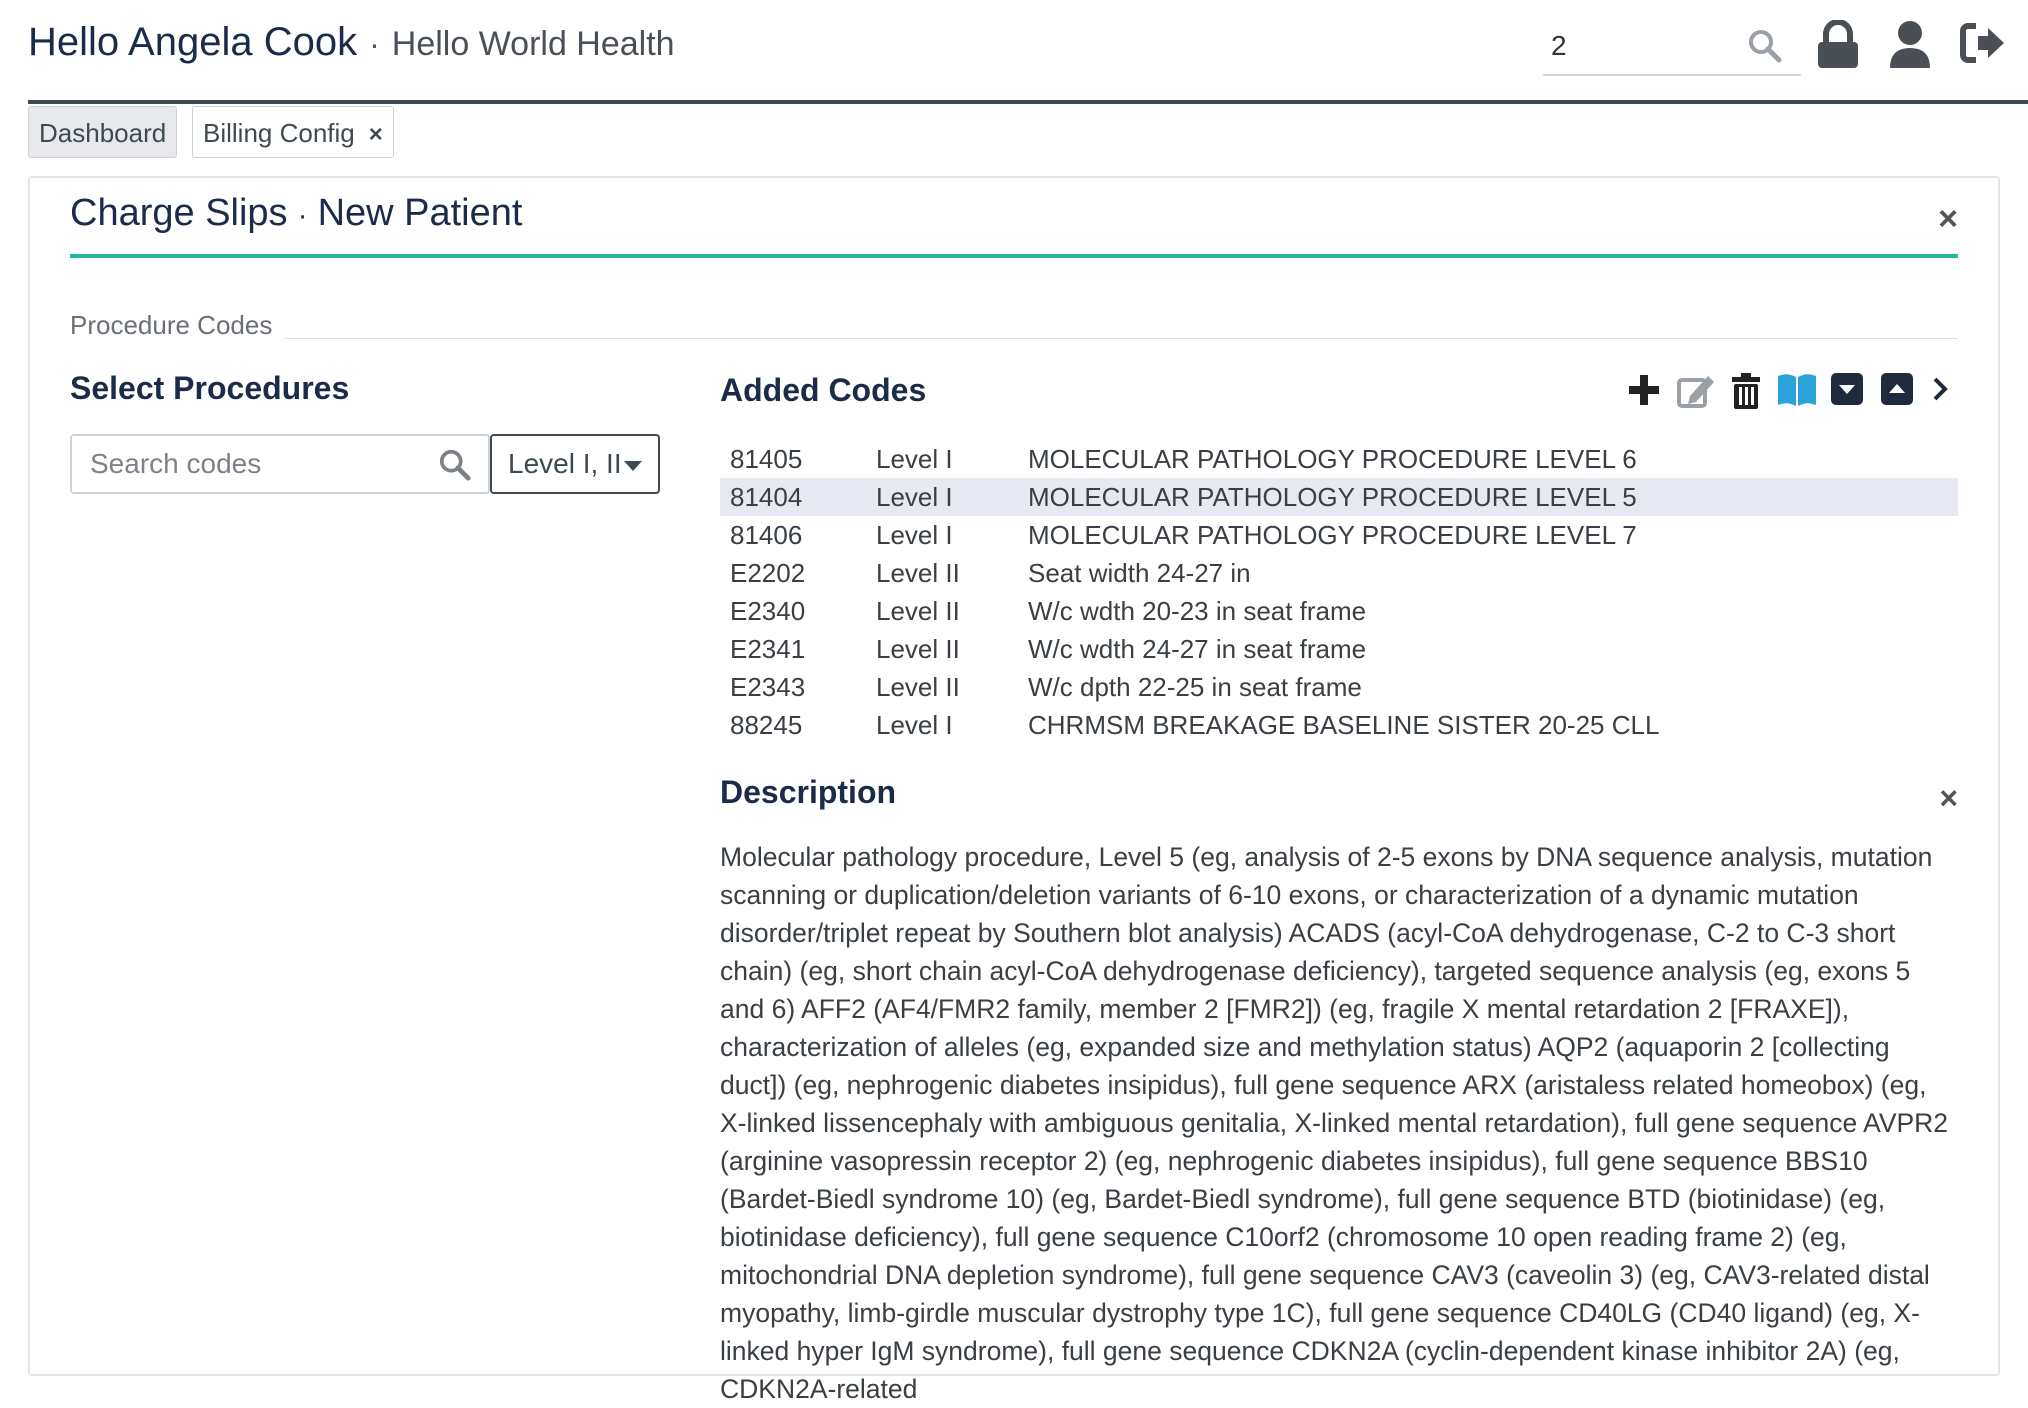 The width and height of the screenshot is (2028, 1408). What do you see at coordinates (260, 464) in the screenshot?
I see `search-codes-input` at bounding box center [260, 464].